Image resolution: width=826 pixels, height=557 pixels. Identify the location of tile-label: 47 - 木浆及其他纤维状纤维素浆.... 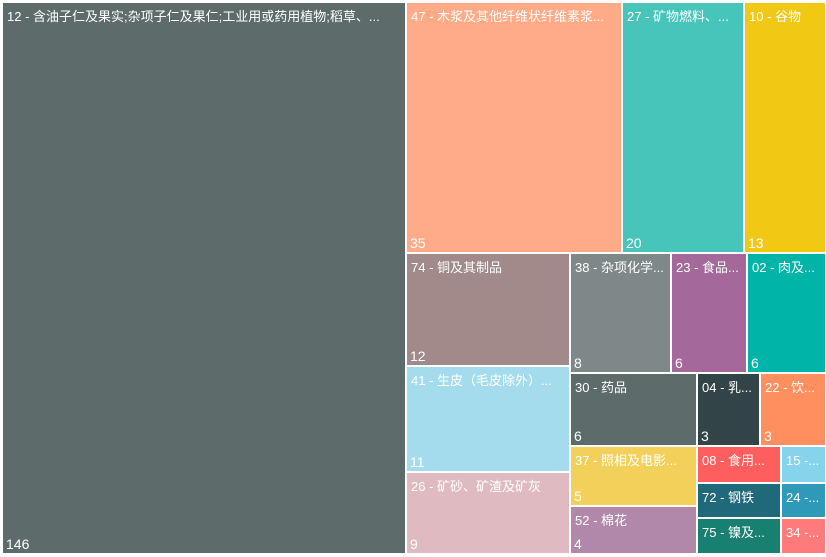
(507, 16).